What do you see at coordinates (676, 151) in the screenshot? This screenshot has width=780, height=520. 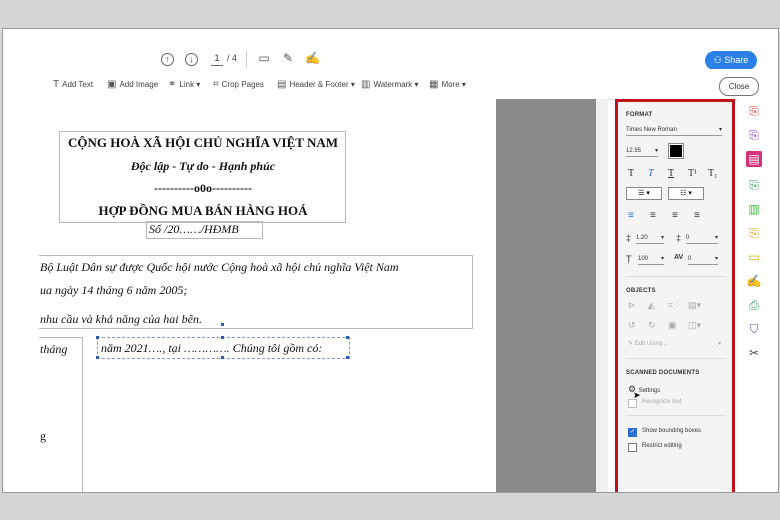 I see `font-color-picker` at bounding box center [676, 151].